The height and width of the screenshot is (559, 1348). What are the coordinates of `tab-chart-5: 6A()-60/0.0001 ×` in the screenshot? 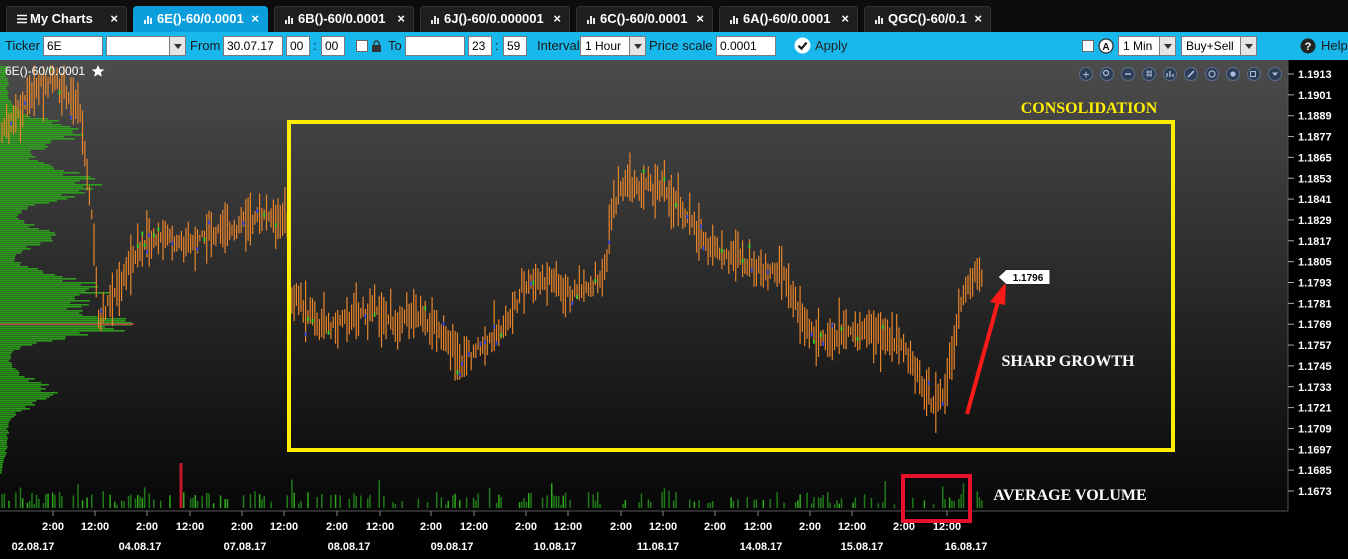 It's located at (788, 19).